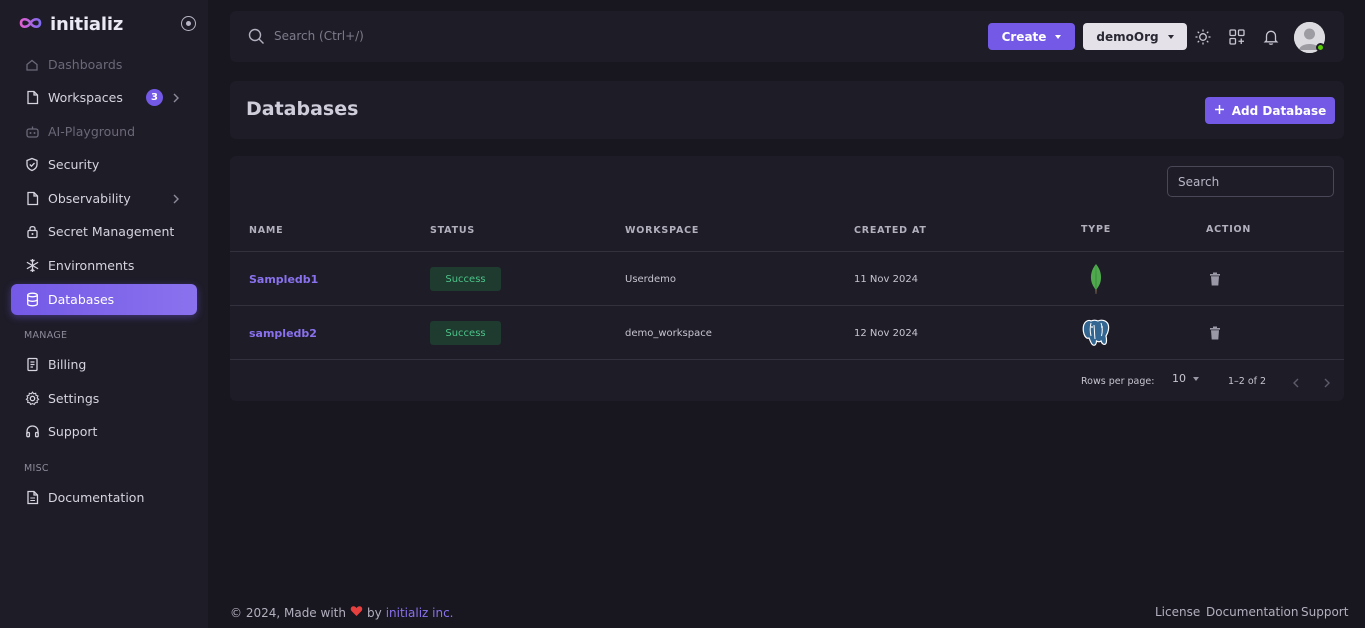 The image size is (1365, 628). What do you see at coordinates (302, 109) in the screenshot?
I see `page-title: Databases` at bounding box center [302, 109].